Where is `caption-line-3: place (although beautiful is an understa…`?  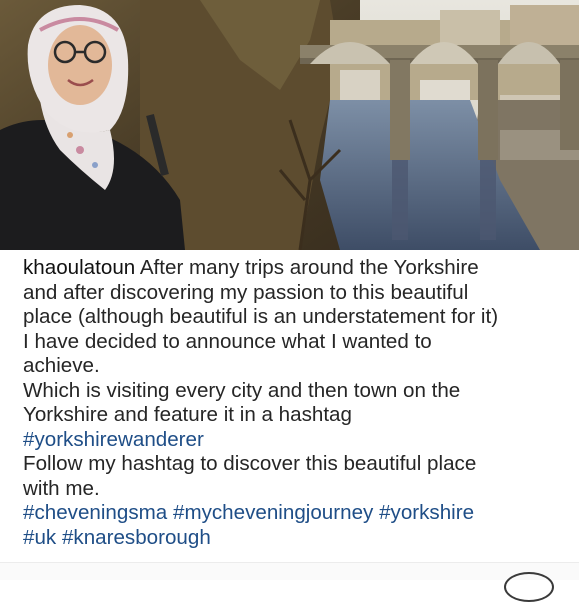 caption-line-3: place (although beautiful is an understa… is located at coordinates (261, 316).